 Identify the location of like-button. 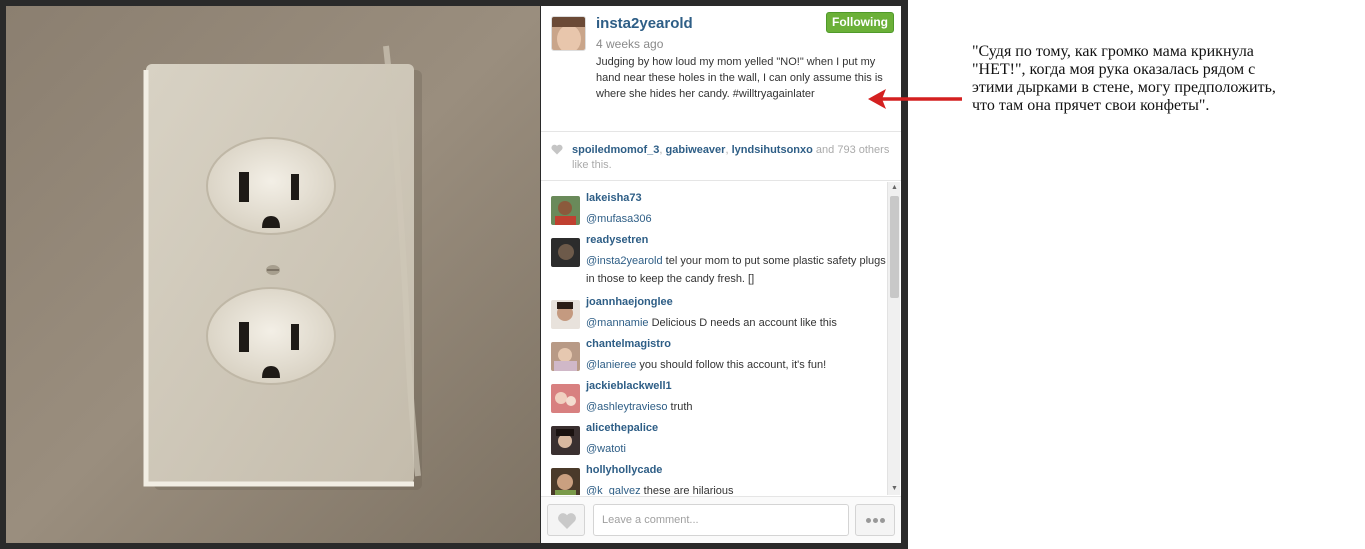
(566, 520).